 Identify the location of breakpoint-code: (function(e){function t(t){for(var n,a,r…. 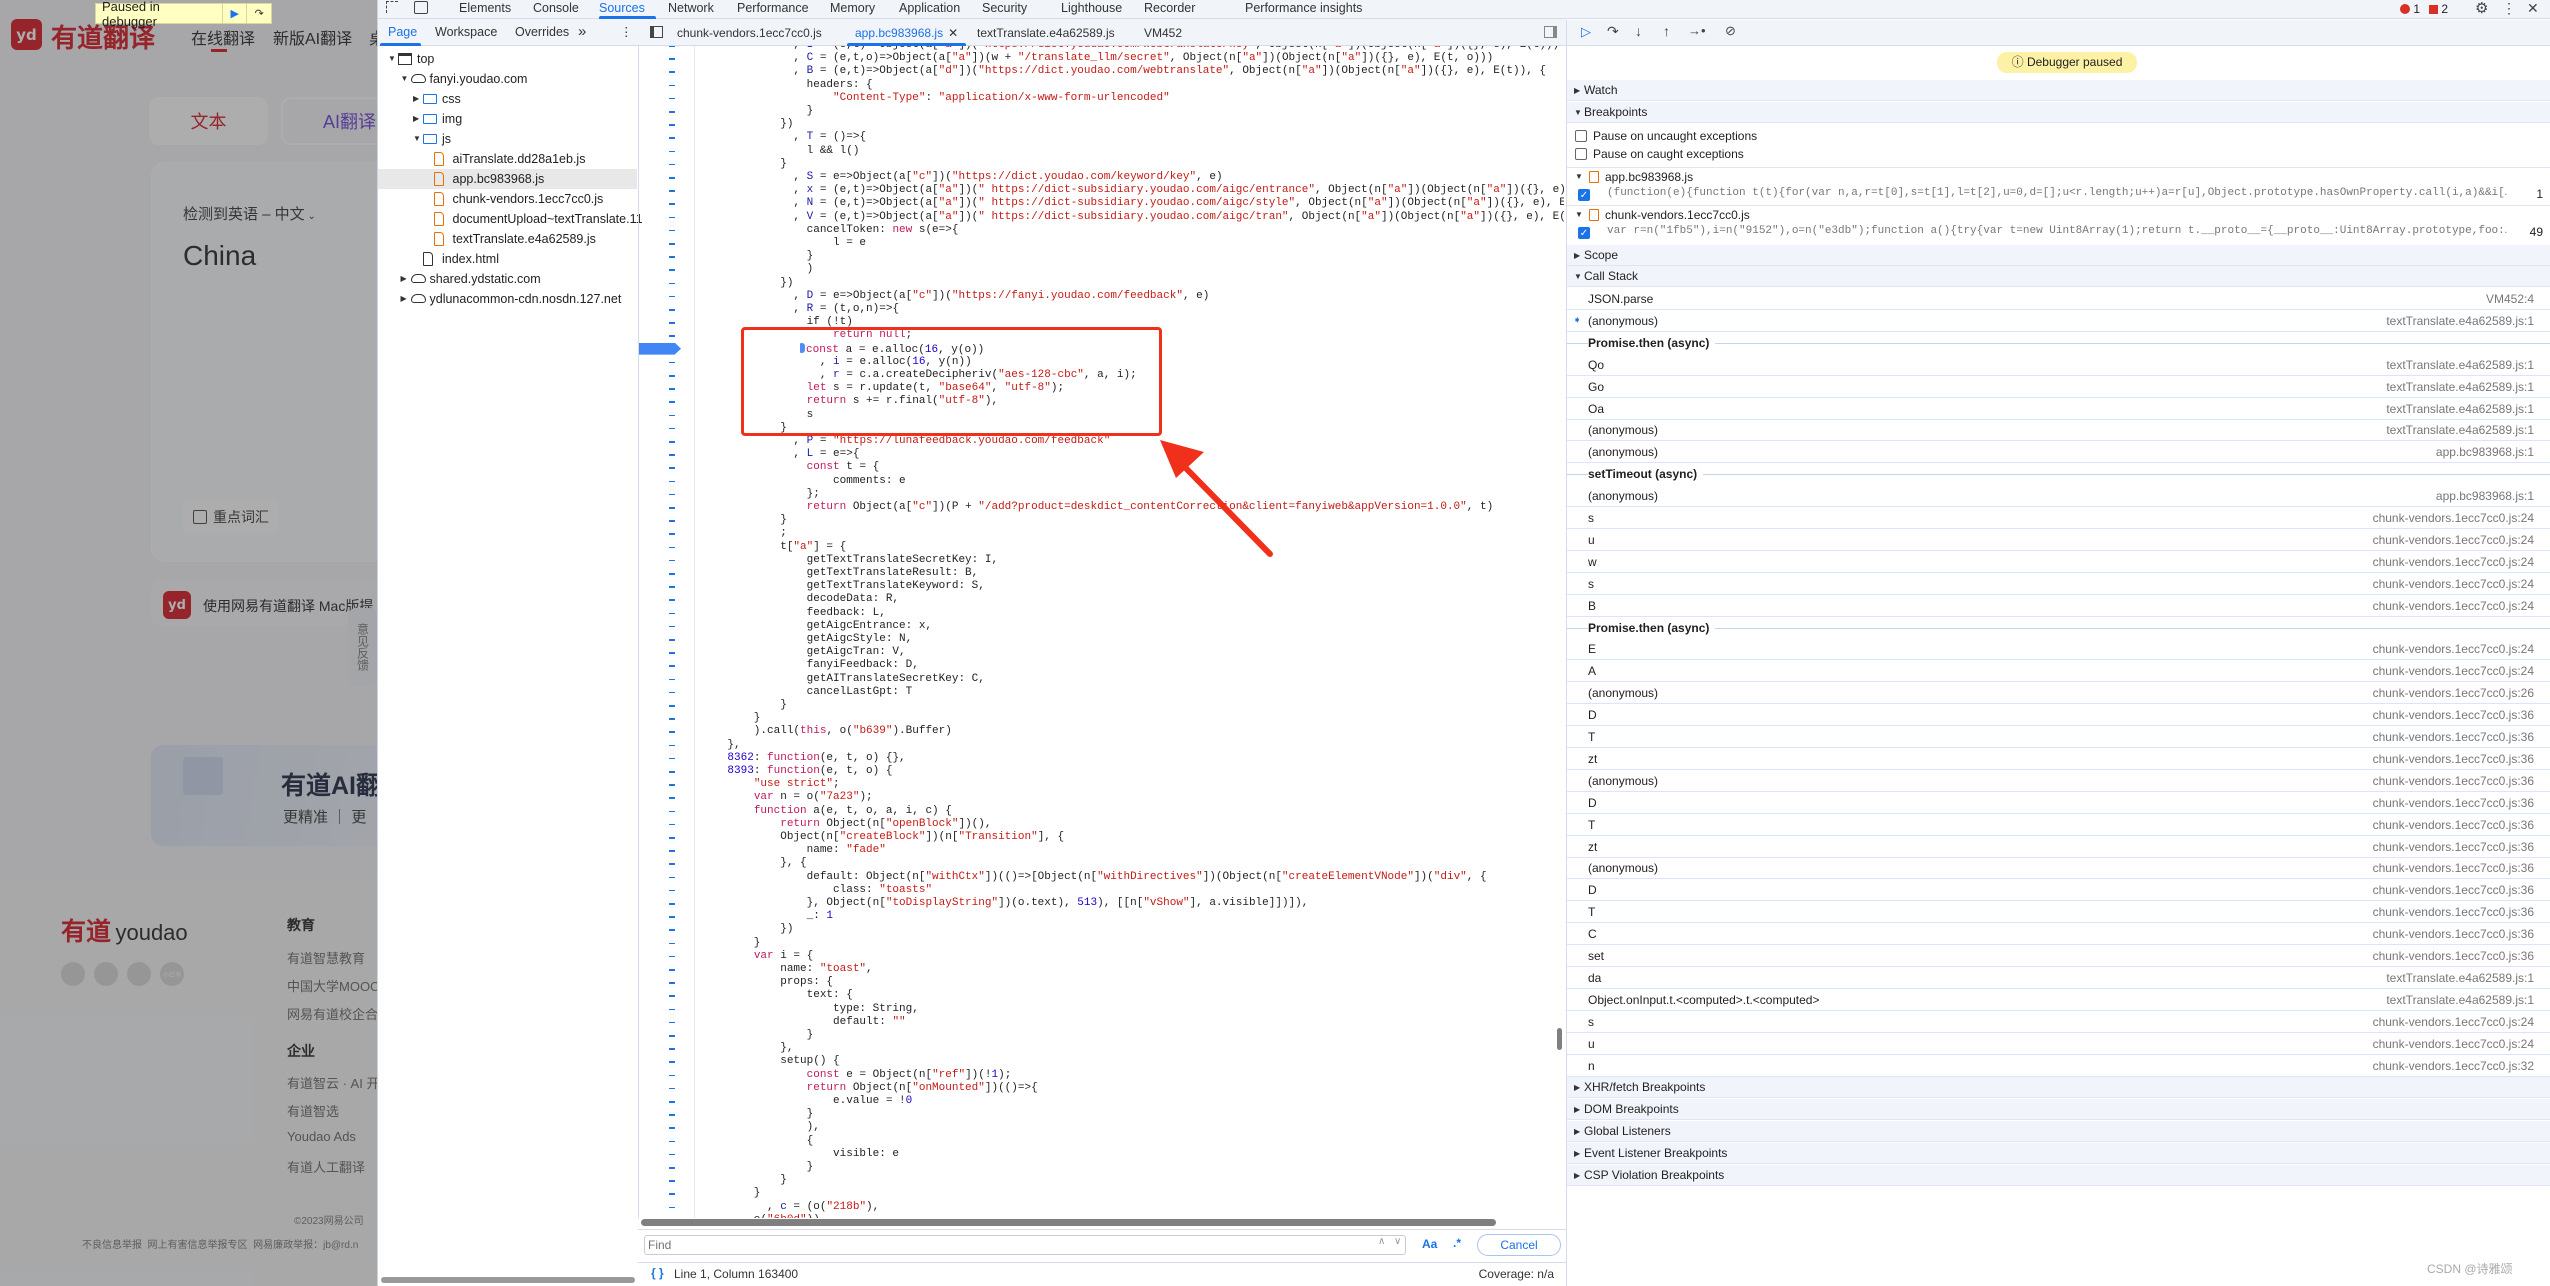
(2057, 193).